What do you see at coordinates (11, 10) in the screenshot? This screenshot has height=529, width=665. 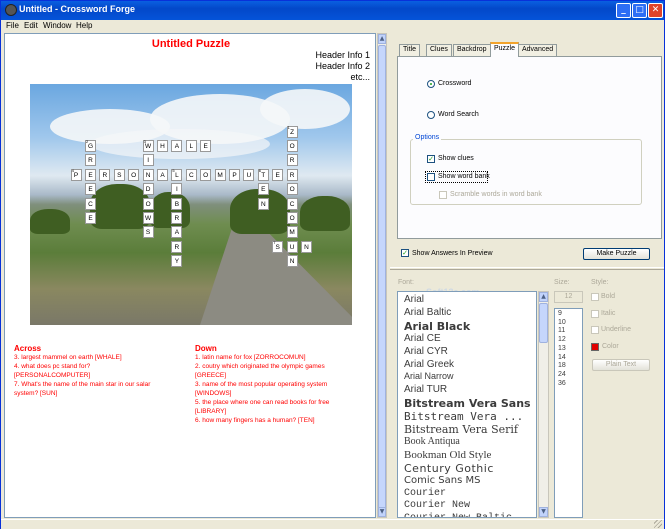 I see `app-icon` at bounding box center [11, 10].